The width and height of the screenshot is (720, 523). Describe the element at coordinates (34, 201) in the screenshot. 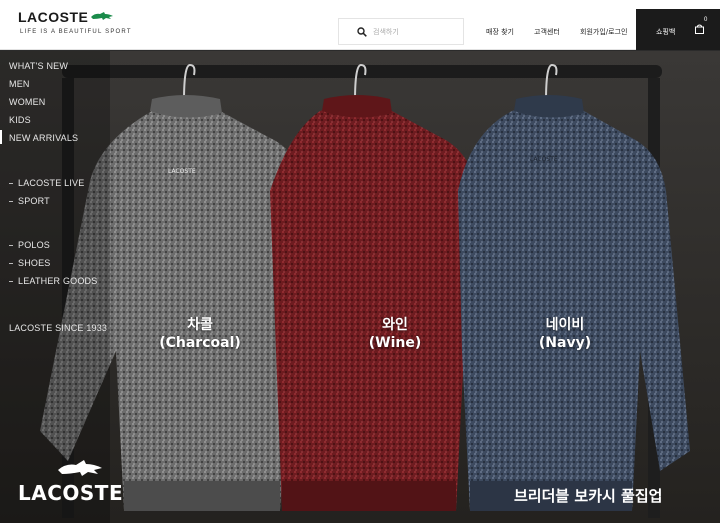

I see `nav-sport: SPORT` at that location.